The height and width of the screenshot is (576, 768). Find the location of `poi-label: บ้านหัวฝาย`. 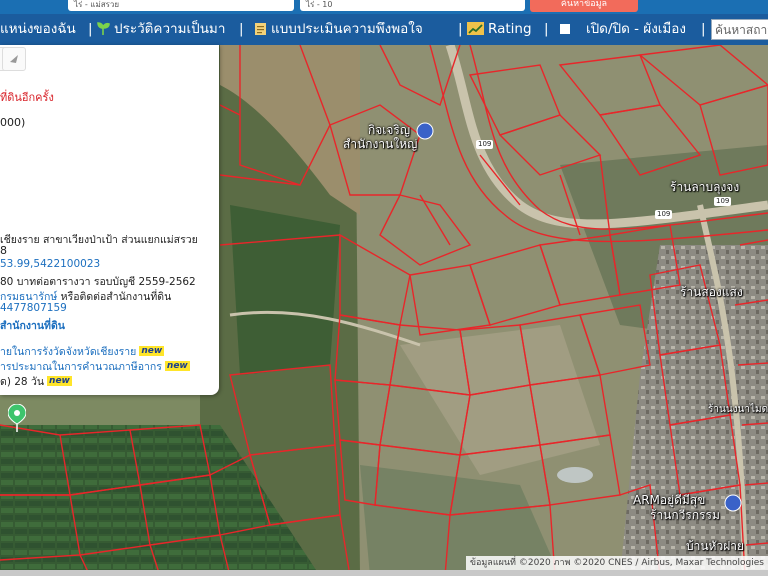

poi-label: บ้านหัวฝาย is located at coordinates (715, 546).